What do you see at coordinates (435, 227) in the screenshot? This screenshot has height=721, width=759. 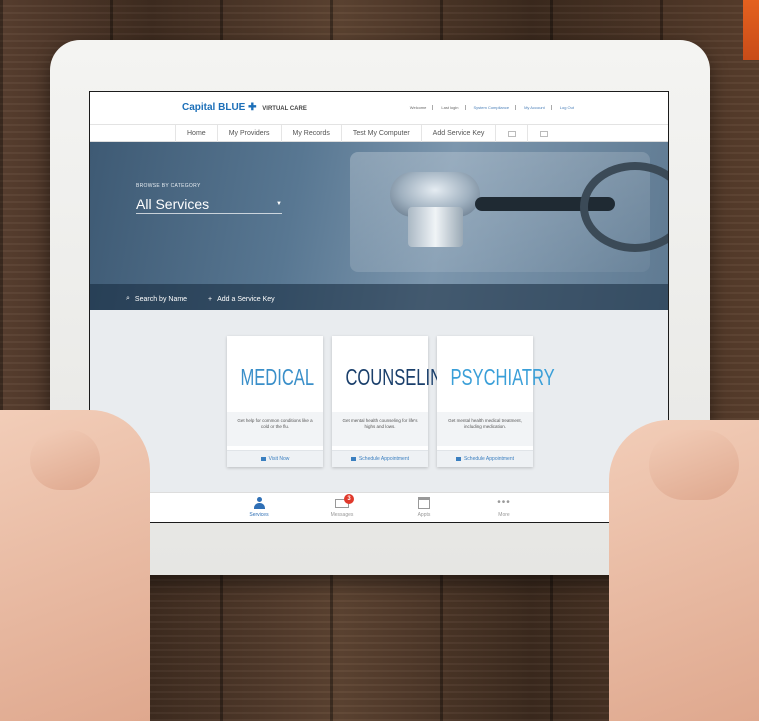 I see `stethoscope-stem` at bounding box center [435, 227].